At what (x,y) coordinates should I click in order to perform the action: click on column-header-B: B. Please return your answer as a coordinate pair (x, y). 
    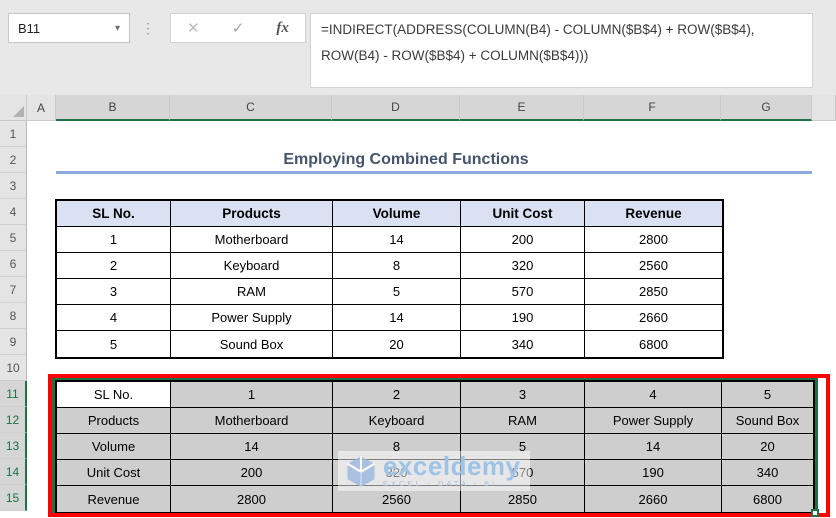
    Looking at the image, I should click on (113, 108).